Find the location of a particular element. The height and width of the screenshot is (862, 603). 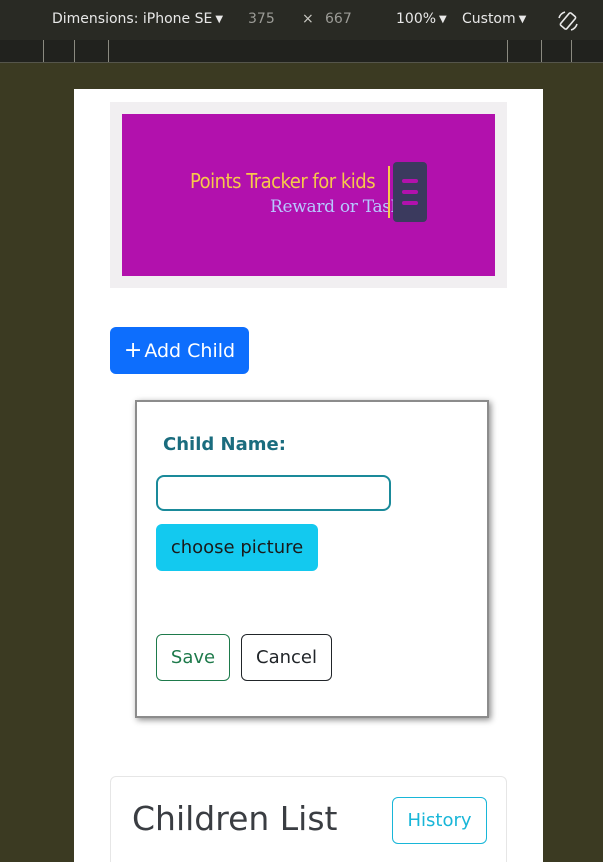

throttle-dropdown: Custom ▼ is located at coordinates (494, 19).